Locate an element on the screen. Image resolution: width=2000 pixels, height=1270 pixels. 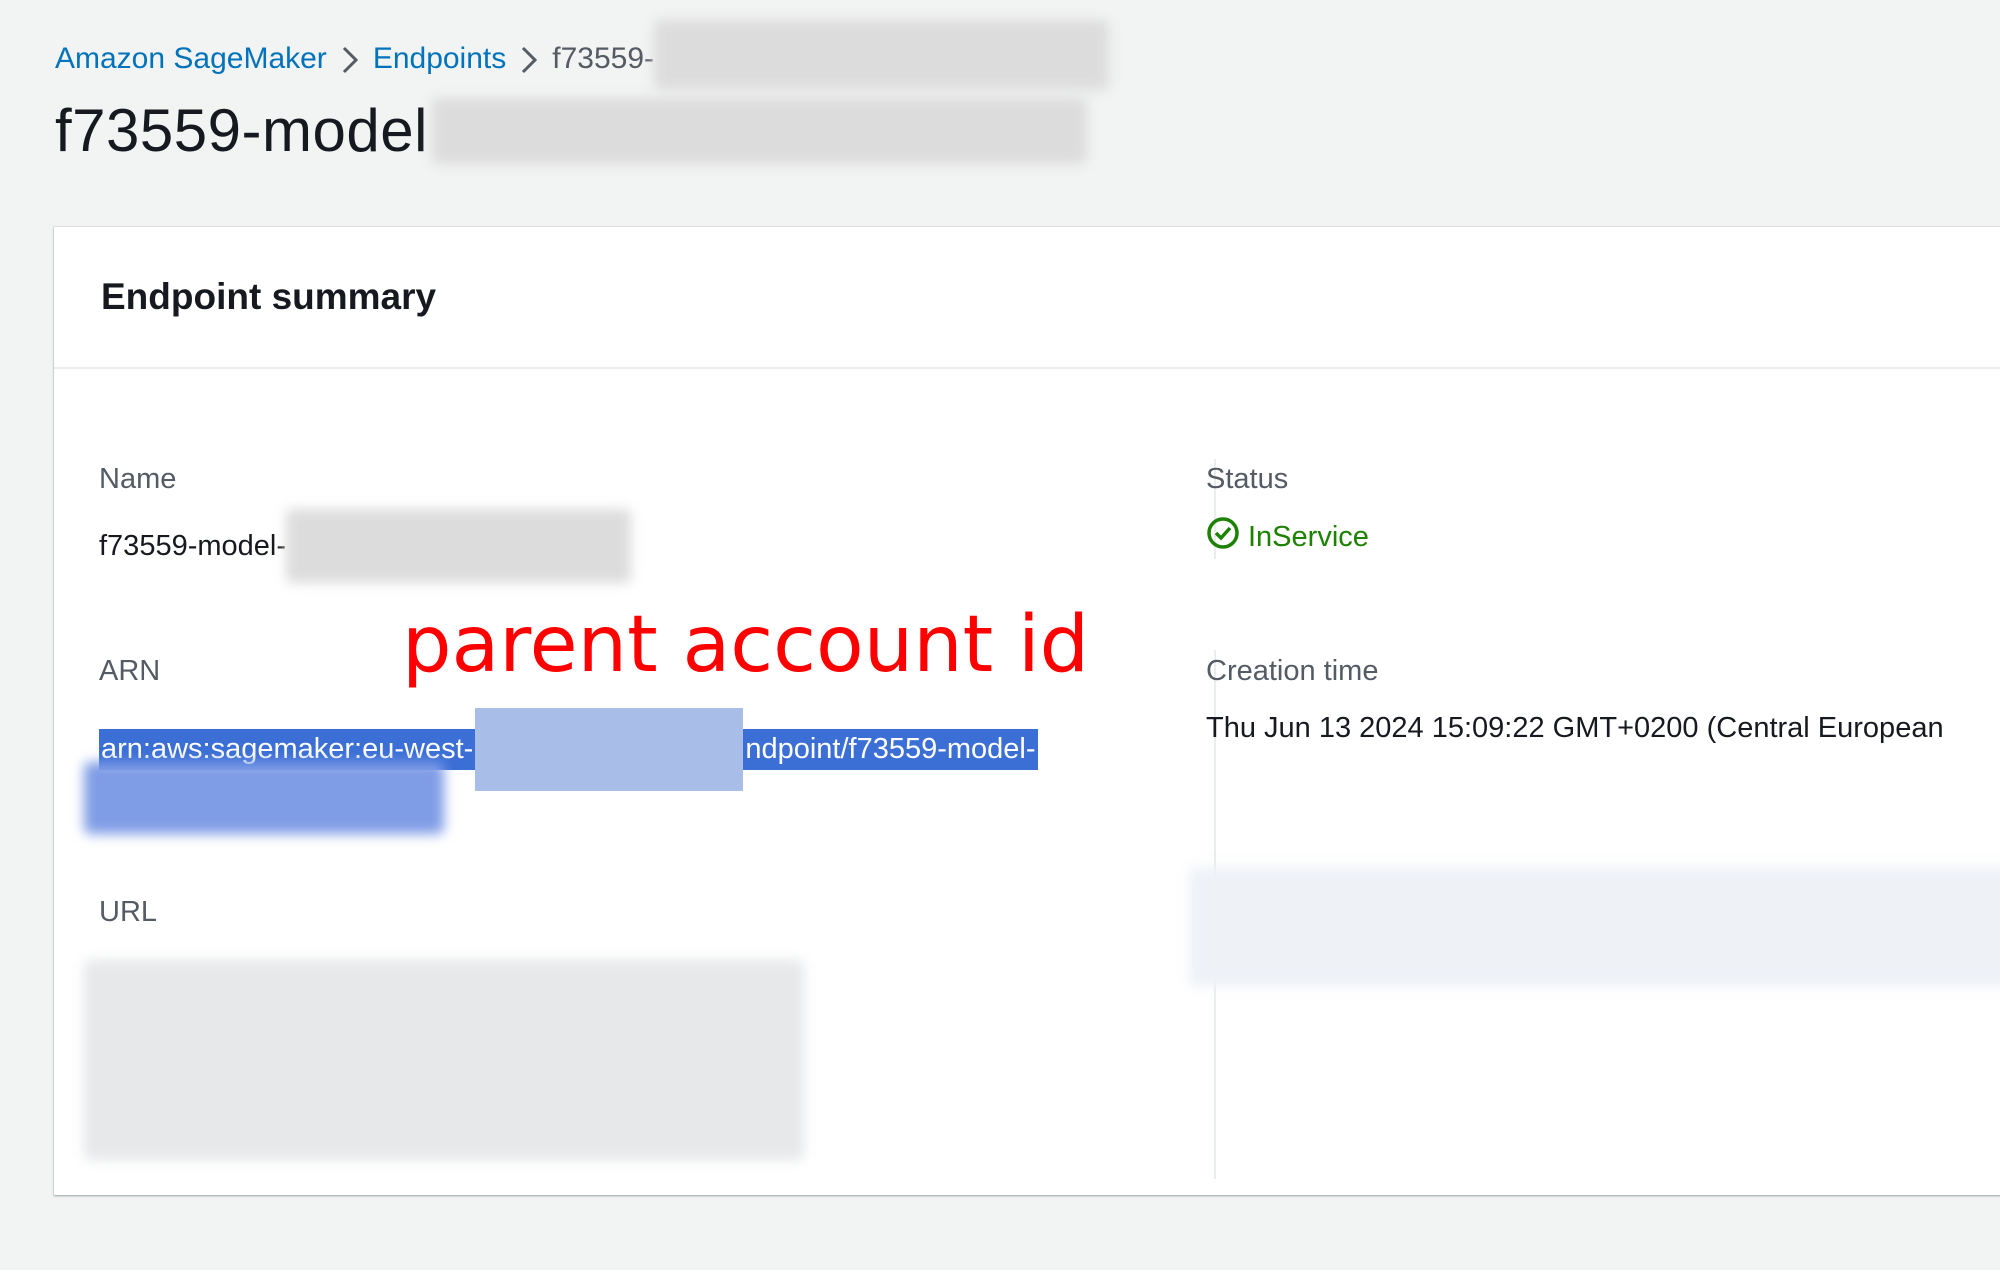
breadcrumb-current-endpoint: f73559- is located at coordinates (603, 58).